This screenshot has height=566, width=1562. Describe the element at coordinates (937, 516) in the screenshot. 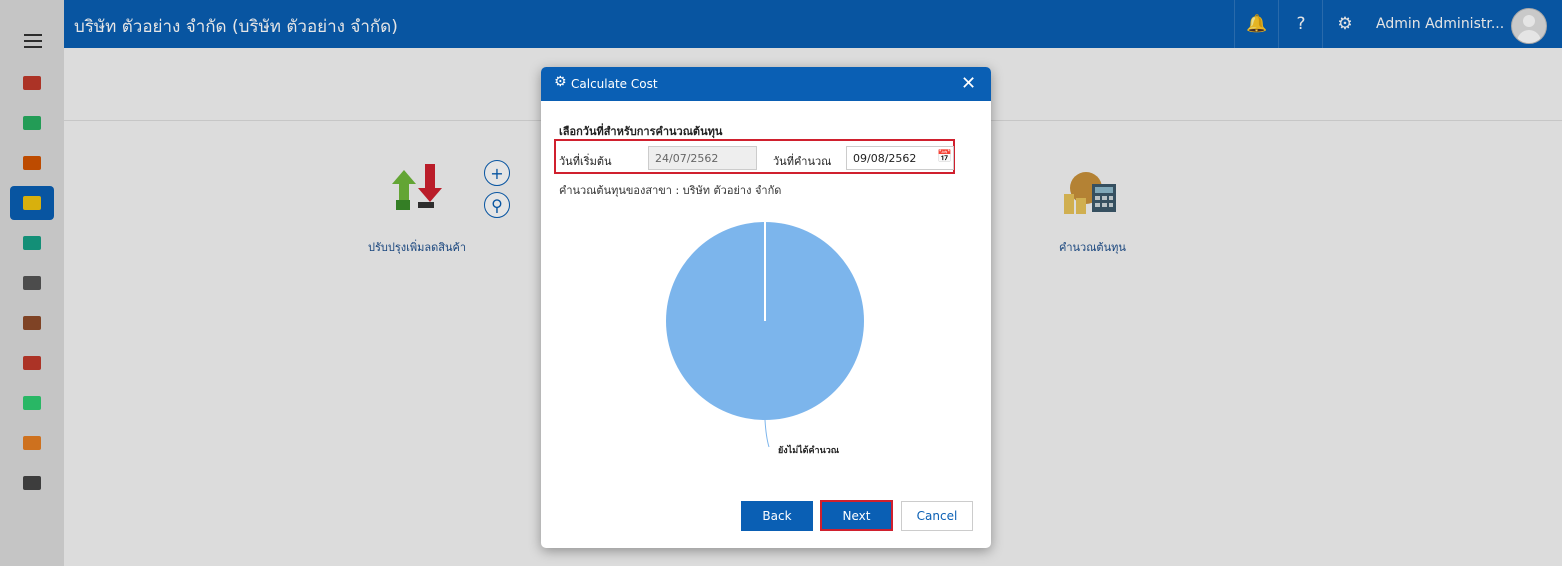

I see `cancel-button: Cancel` at that location.